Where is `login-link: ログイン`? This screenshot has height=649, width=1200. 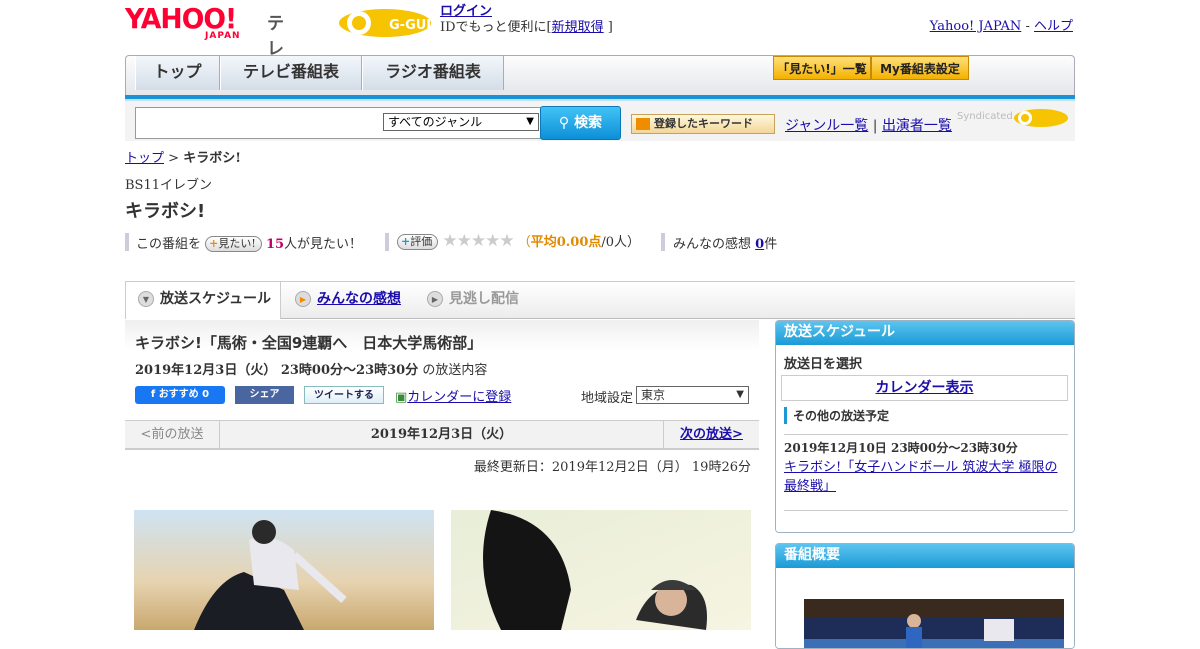 login-link: ログイン is located at coordinates (466, 11).